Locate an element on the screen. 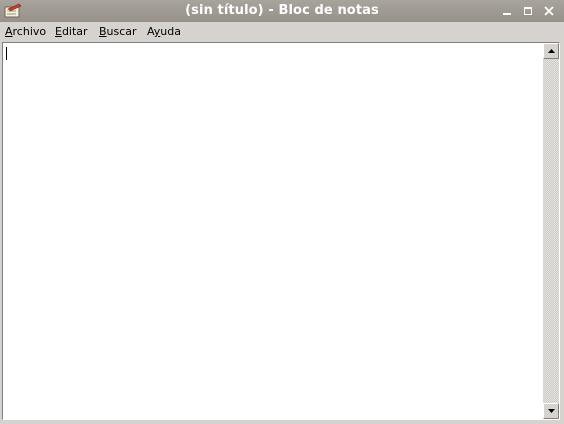  maximize-icon is located at coordinates (528, 11).